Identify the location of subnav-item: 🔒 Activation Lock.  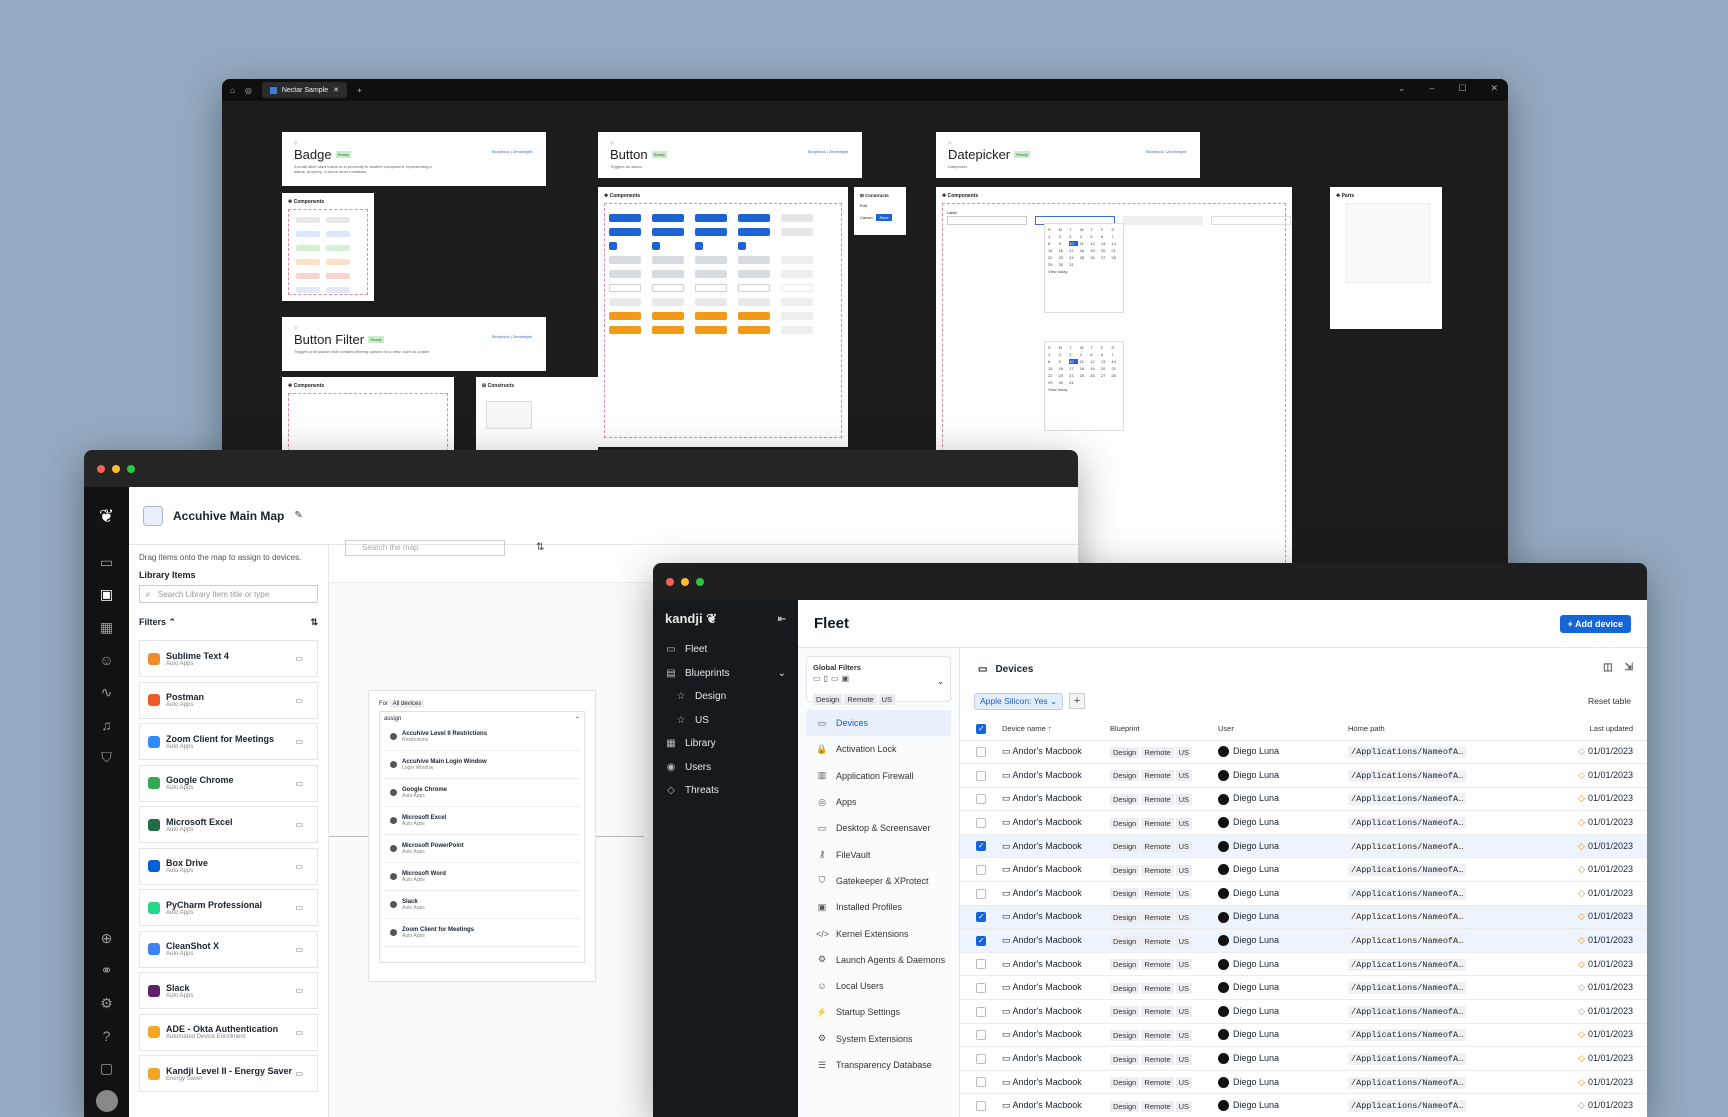
(878, 749).